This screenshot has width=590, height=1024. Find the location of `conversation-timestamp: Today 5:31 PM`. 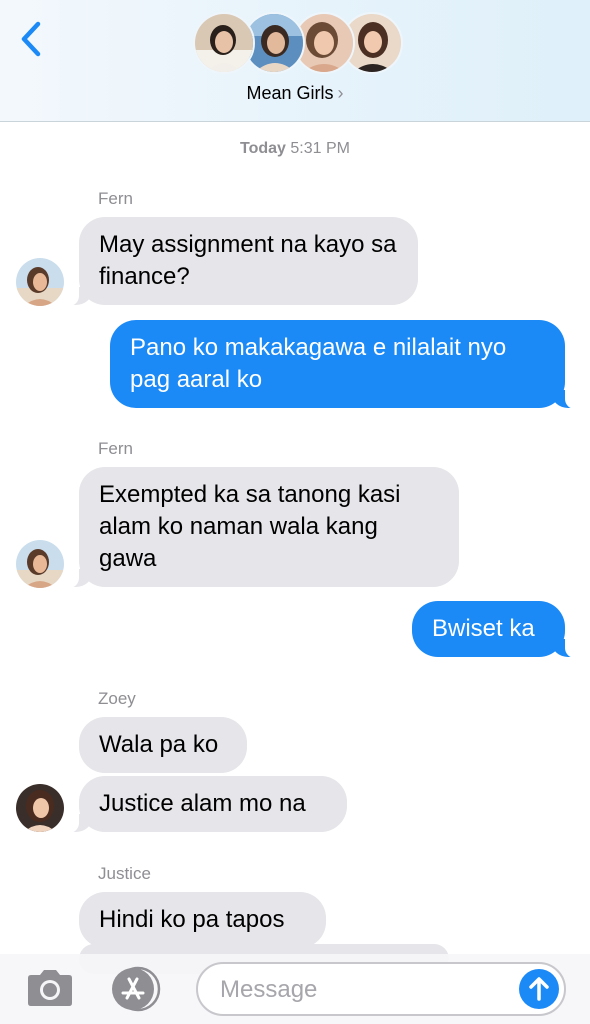

conversation-timestamp: Today 5:31 PM is located at coordinates (295, 149).